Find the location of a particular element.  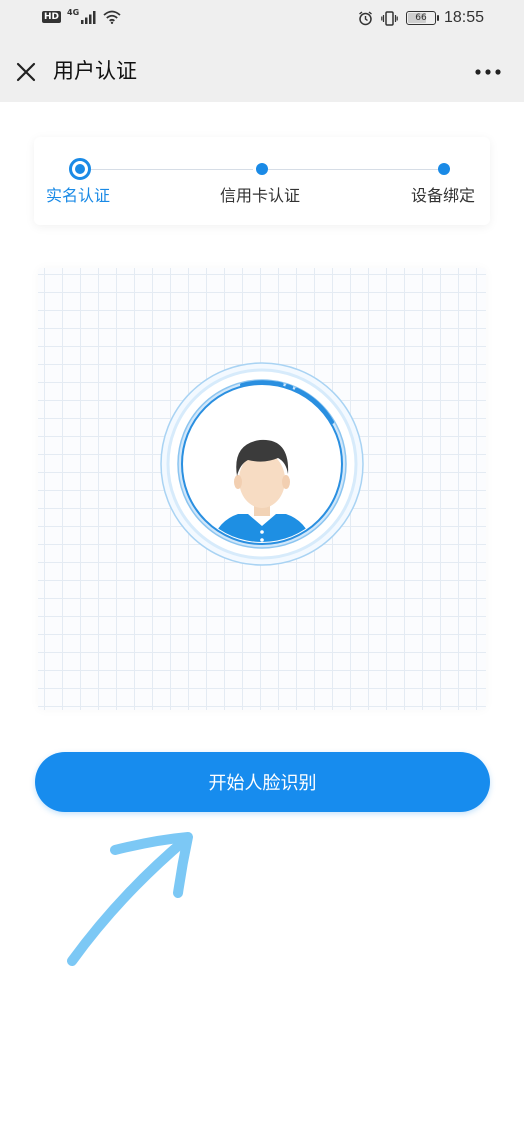

status-bar-left: HD 4G is located at coordinates (81, 15).